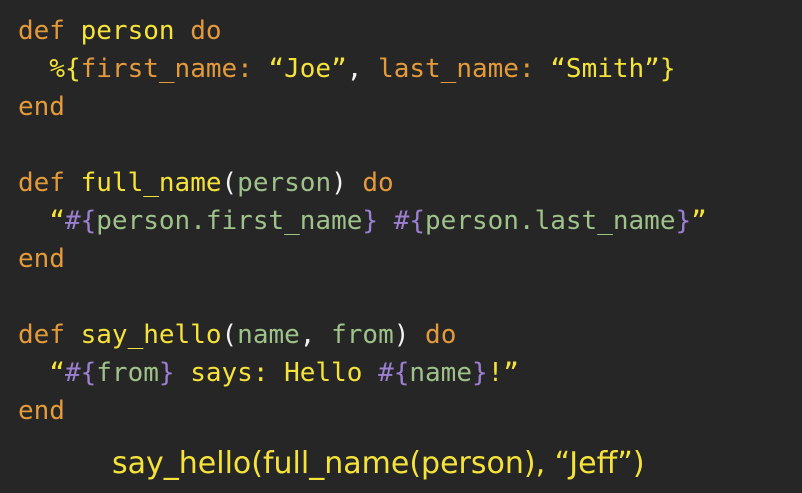  I want to click on string-text: says: Hello, so click(276, 373).